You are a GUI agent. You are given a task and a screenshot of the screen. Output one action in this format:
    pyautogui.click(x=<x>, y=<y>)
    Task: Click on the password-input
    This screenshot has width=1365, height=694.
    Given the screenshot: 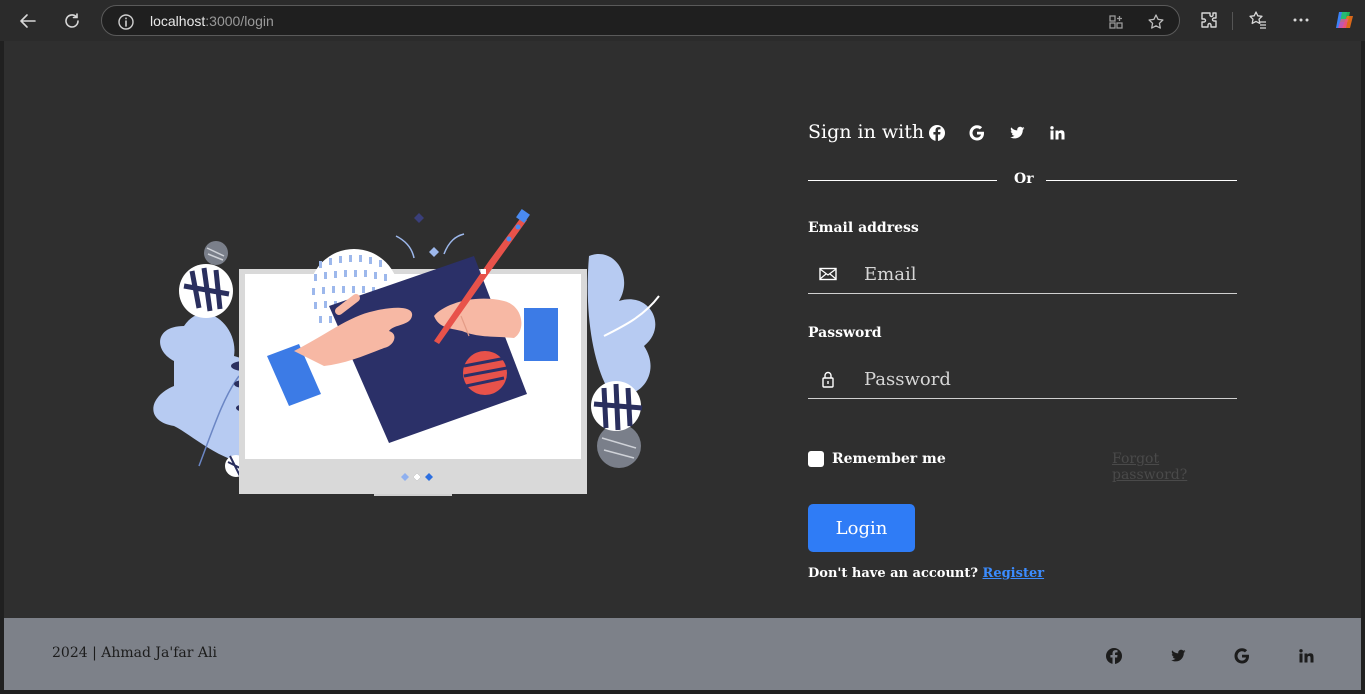 What is the action you would take?
    pyautogui.click(x=1044, y=379)
    